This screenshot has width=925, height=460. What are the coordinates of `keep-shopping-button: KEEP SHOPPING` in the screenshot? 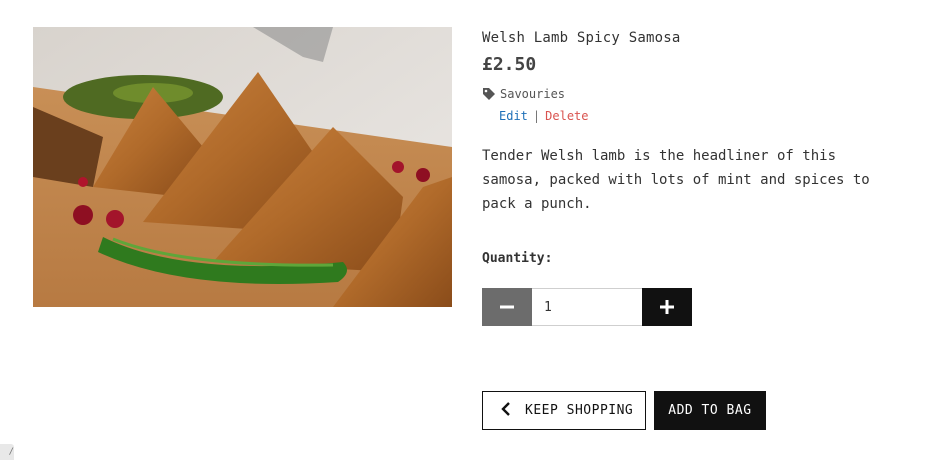 It's located at (564, 410).